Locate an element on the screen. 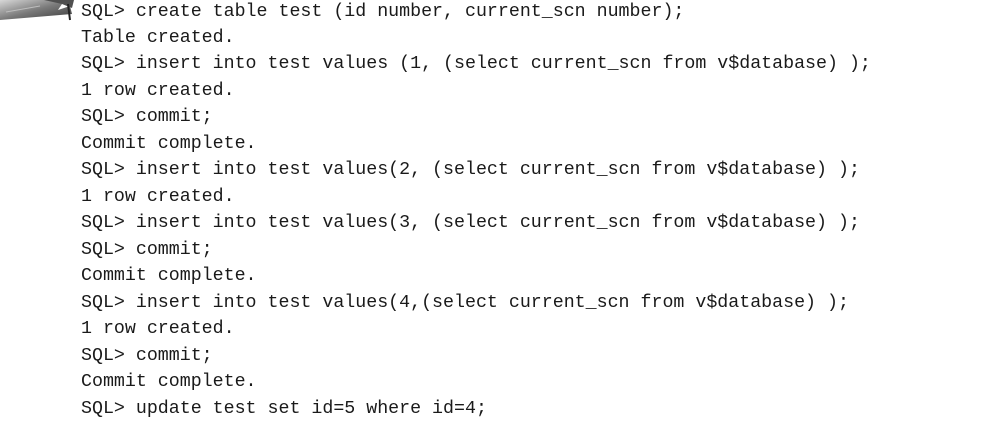 This screenshot has height=422, width=994. torn-corner-graphic is located at coordinates (37, 11).